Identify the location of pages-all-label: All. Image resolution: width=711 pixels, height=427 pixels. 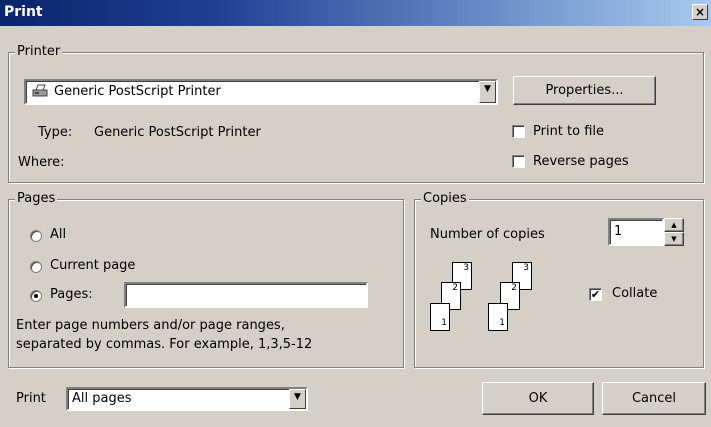
(58, 234).